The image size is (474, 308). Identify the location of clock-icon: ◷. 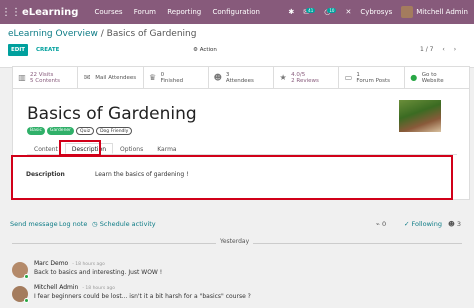
(96, 224).